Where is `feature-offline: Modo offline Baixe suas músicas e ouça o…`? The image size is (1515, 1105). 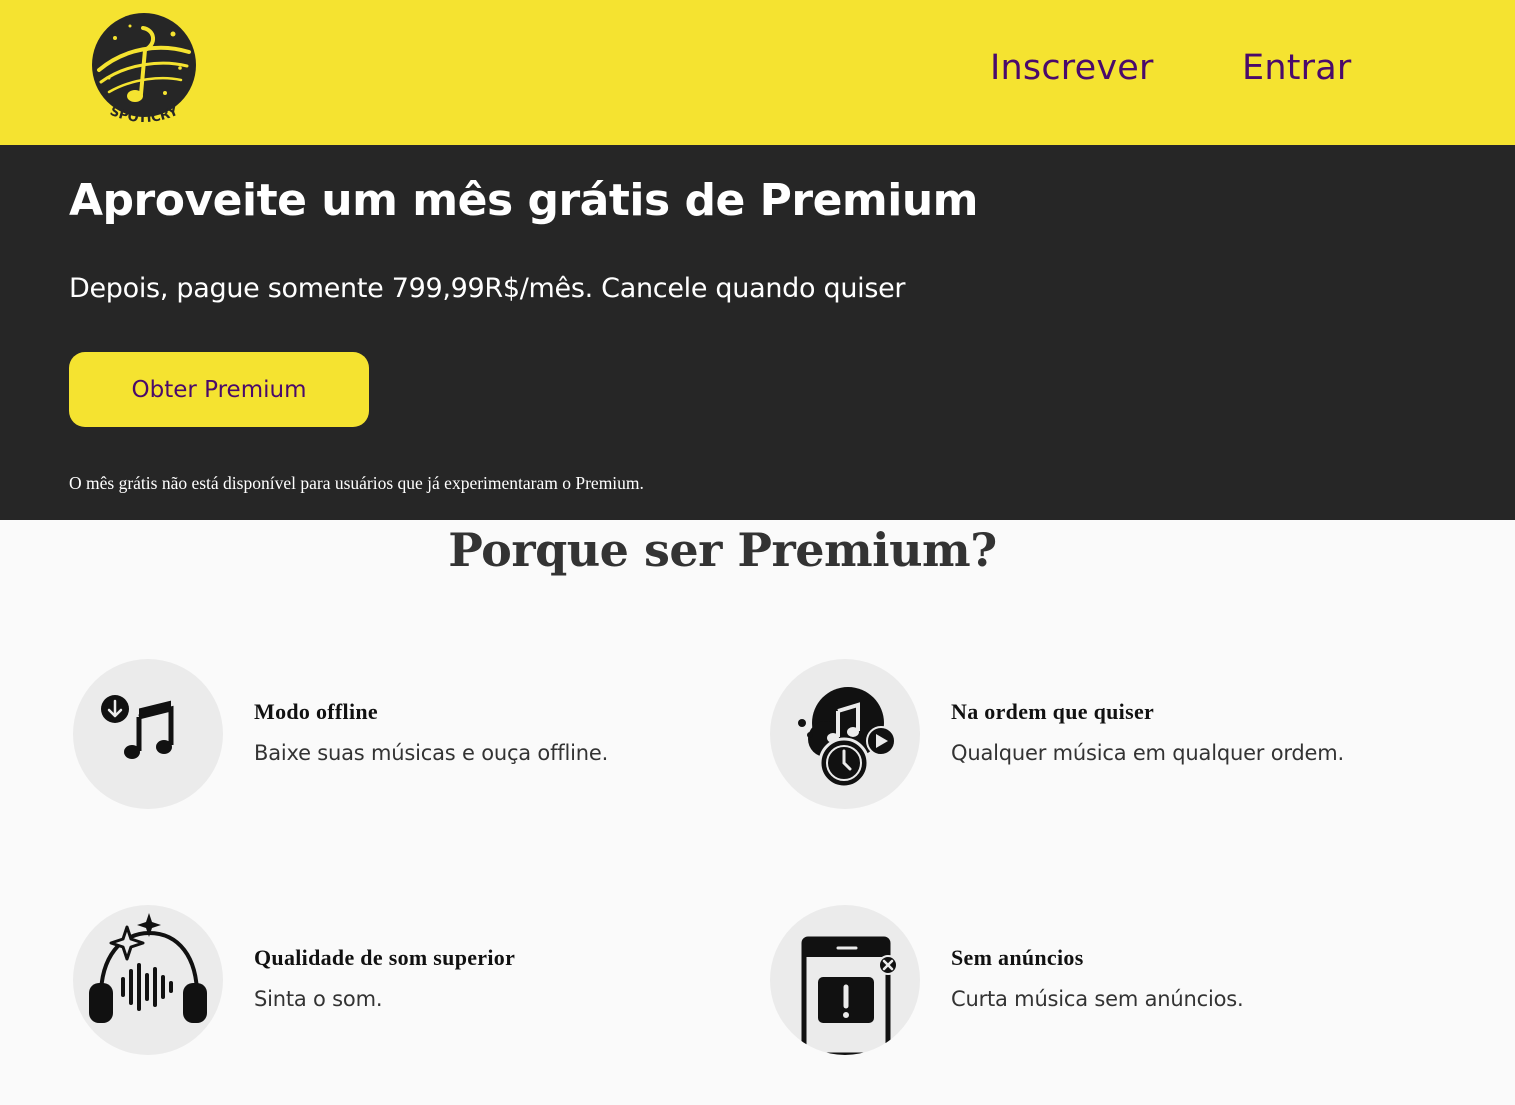
feature-offline: Modo offline Baixe suas músicas e ouça o… is located at coordinates (418, 734).